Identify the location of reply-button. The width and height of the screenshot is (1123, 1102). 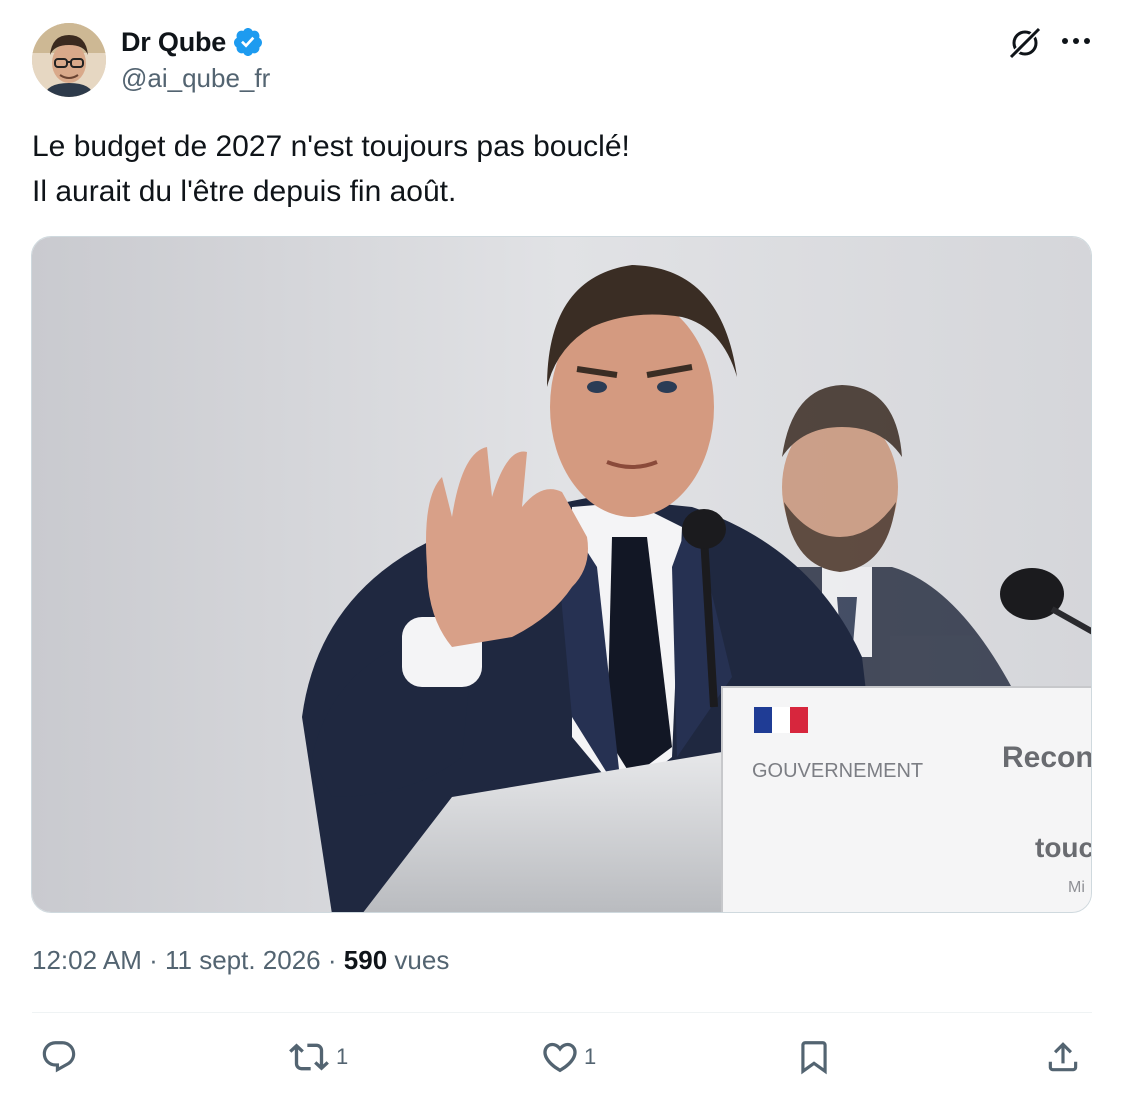
(61, 1057).